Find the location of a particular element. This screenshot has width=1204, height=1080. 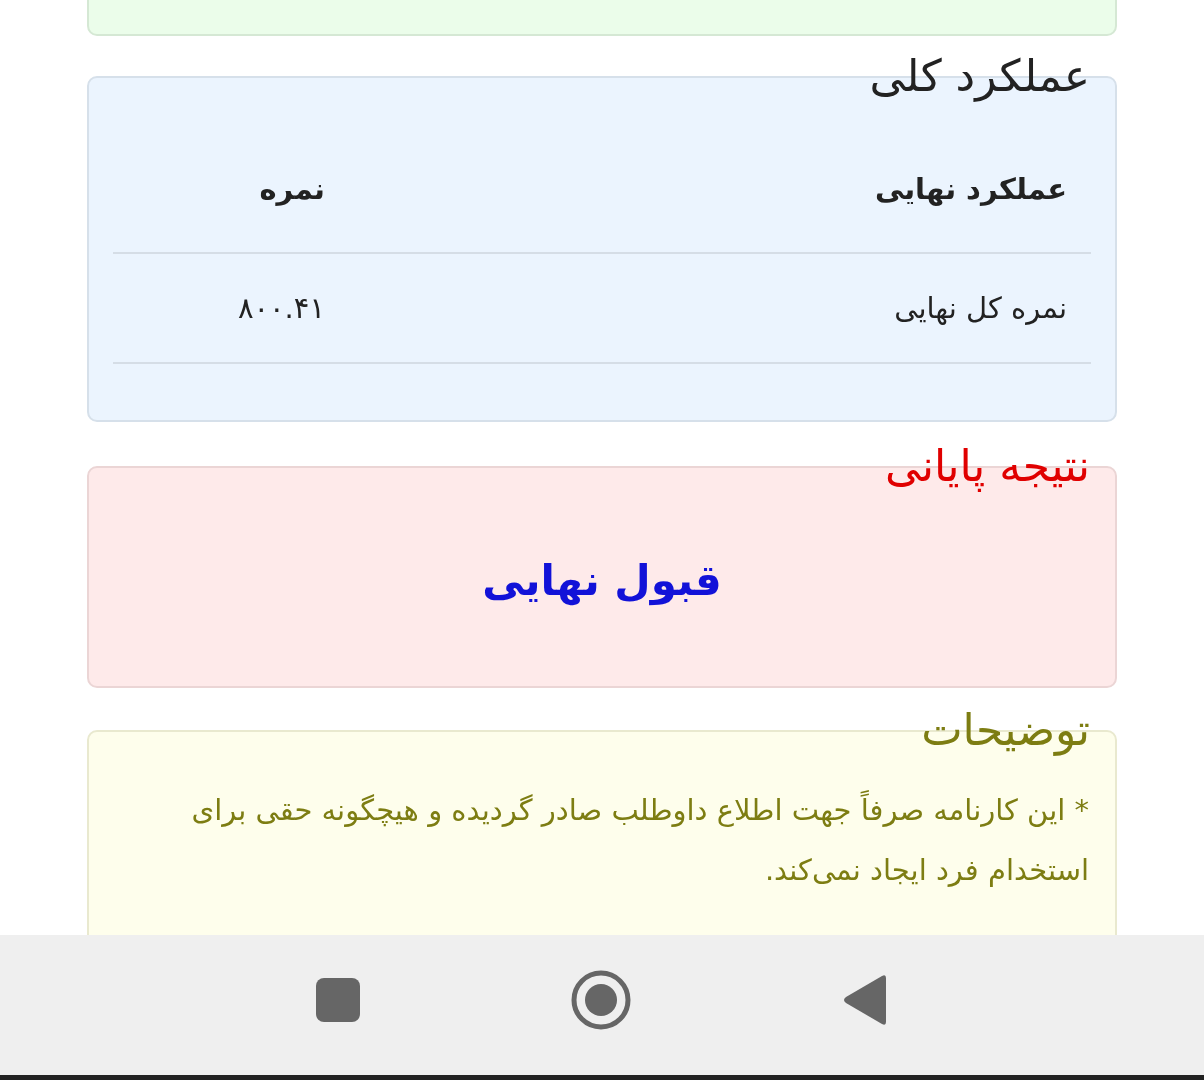

section-title: نتیجه پایانی is located at coordinates (987, 466).